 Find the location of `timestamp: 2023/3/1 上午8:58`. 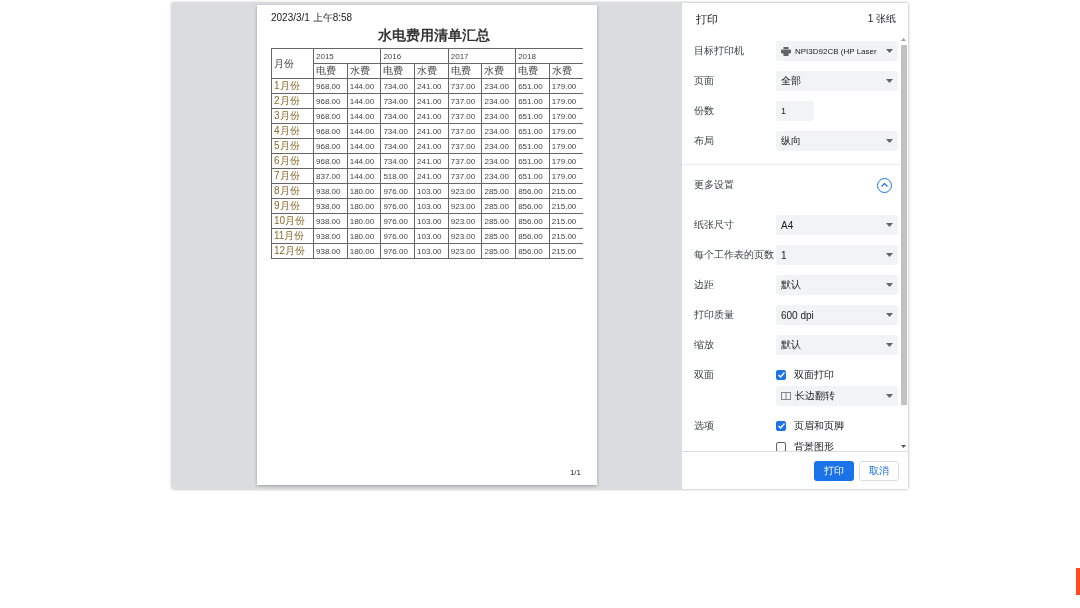

timestamp: 2023/3/1 上午8:58 is located at coordinates (312, 18).